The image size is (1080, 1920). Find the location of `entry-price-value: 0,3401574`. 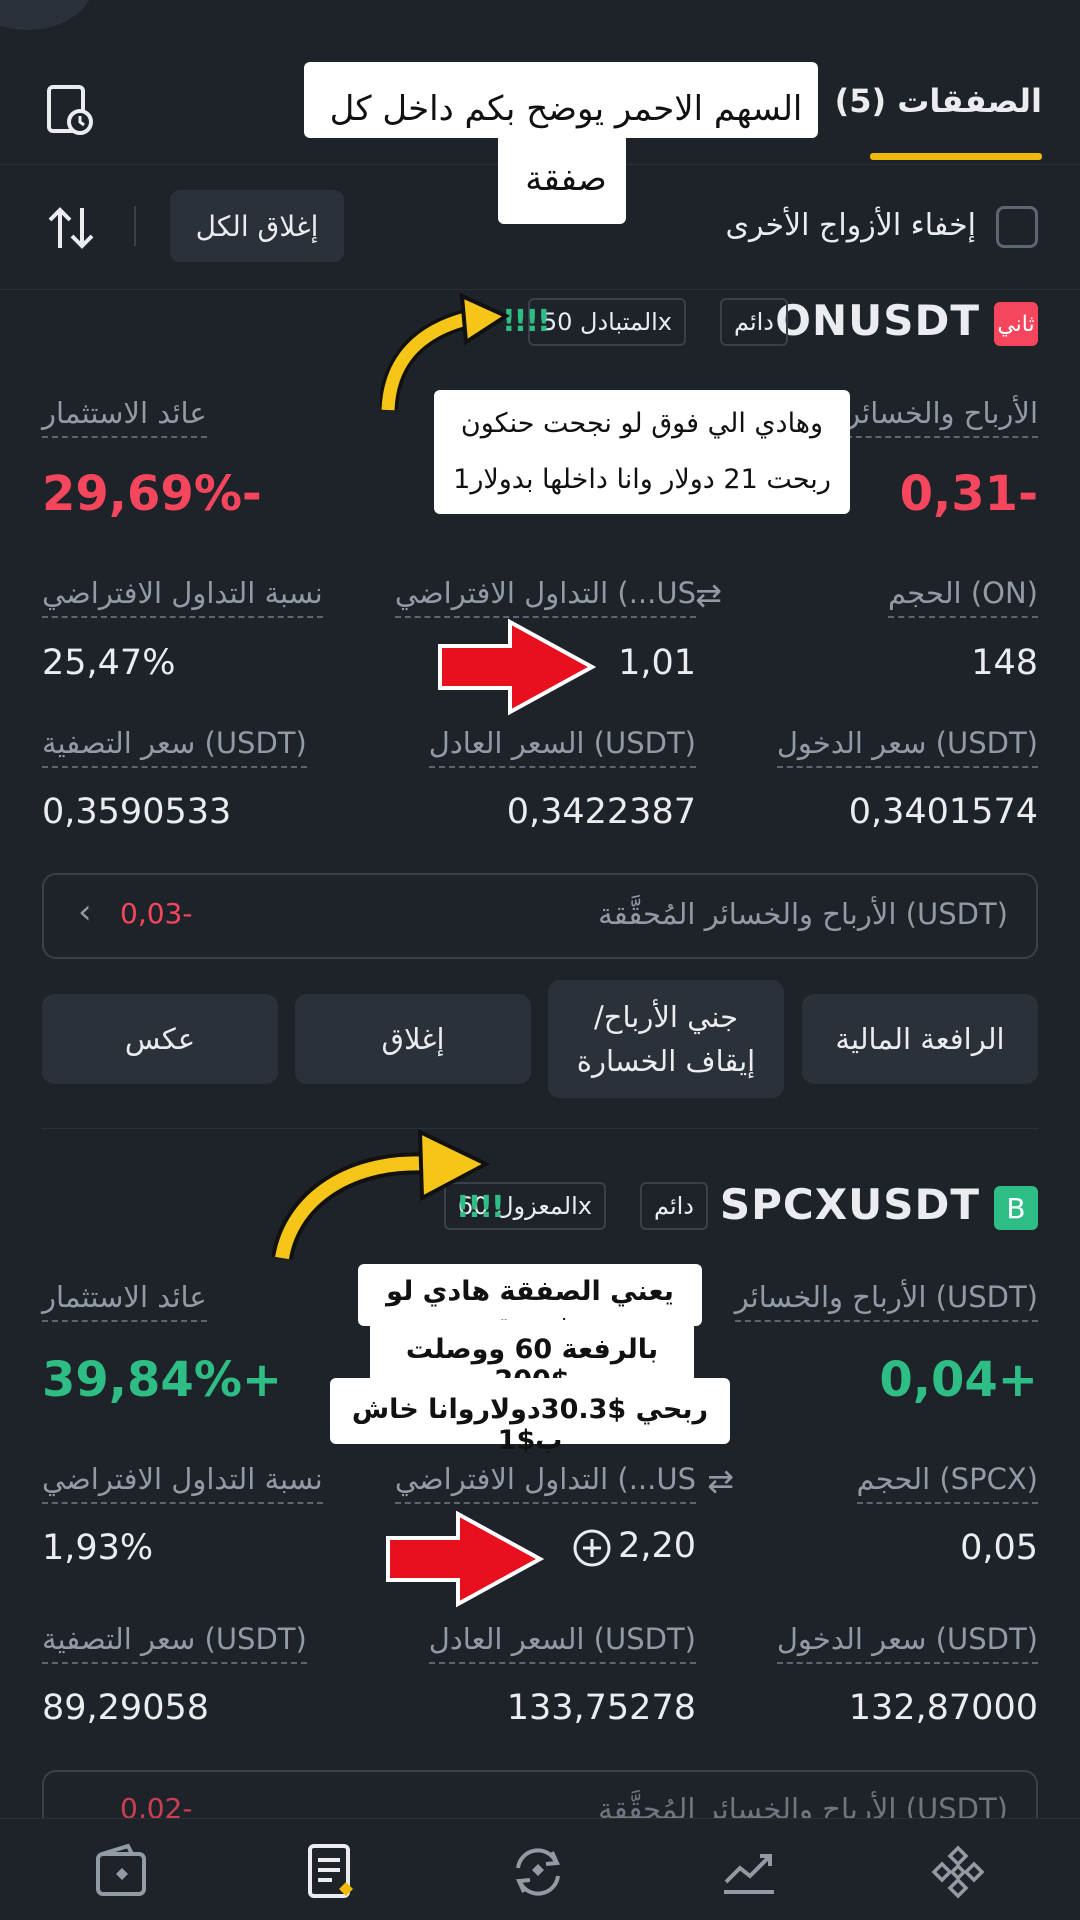

entry-price-value: 0,3401574 is located at coordinates (943, 812).